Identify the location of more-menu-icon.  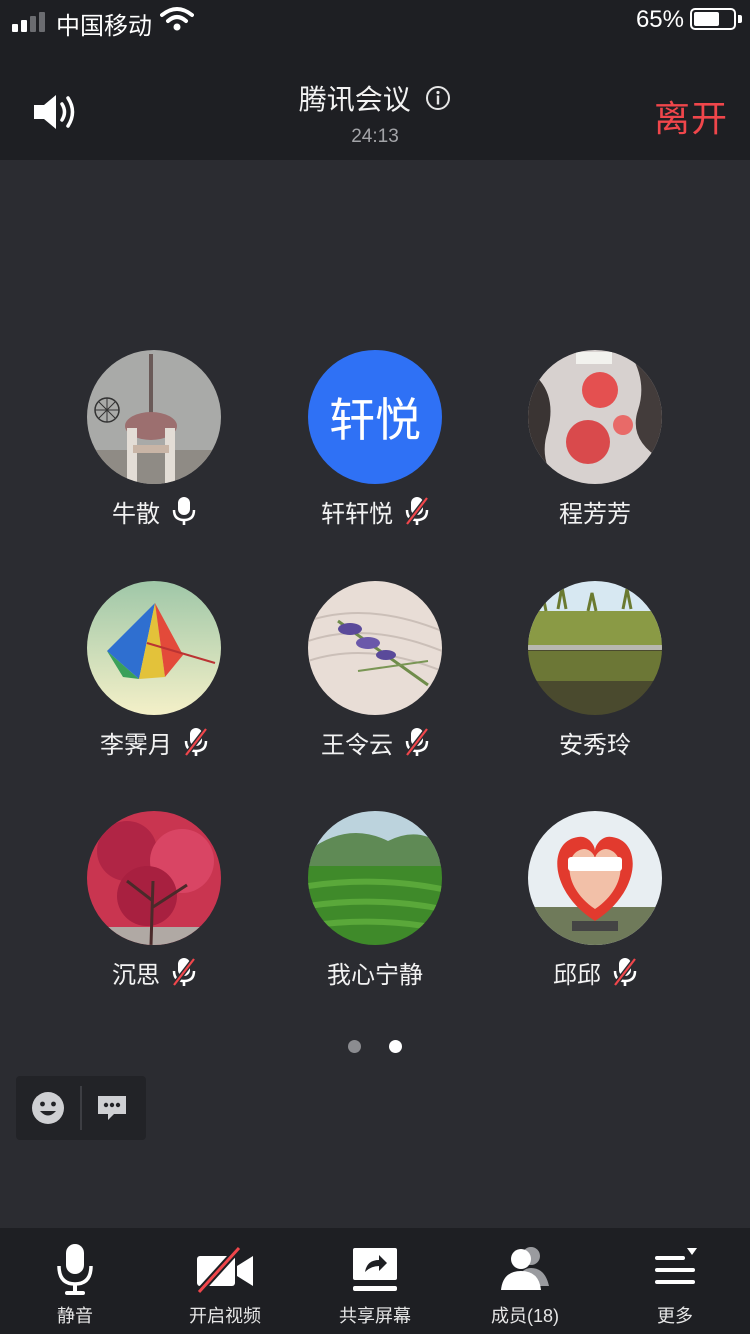
(676, 1266).